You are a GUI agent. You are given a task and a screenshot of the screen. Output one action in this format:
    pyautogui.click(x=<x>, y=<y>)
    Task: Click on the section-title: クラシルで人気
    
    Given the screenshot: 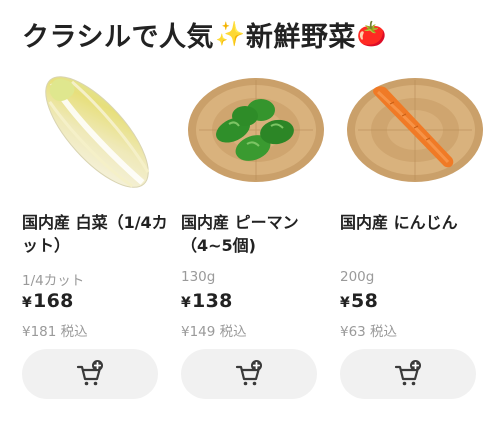 What is the action you would take?
    pyautogui.click(x=118, y=37)
    